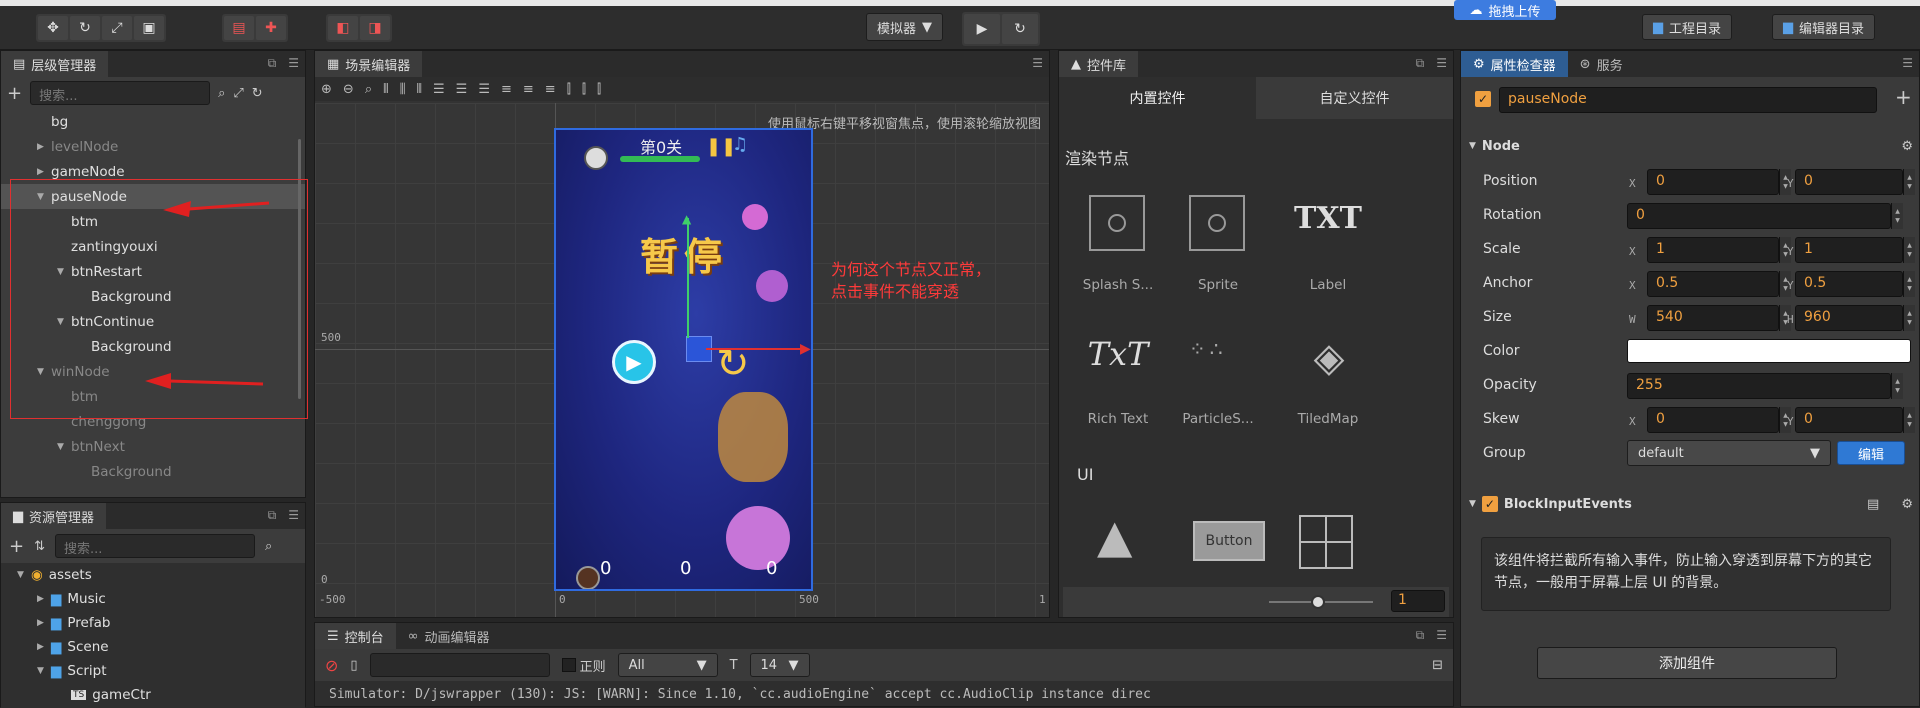 This screenshot has width=1920, height=708. I want to click on particle-icon: ⁘∴, so click(1219, 362).